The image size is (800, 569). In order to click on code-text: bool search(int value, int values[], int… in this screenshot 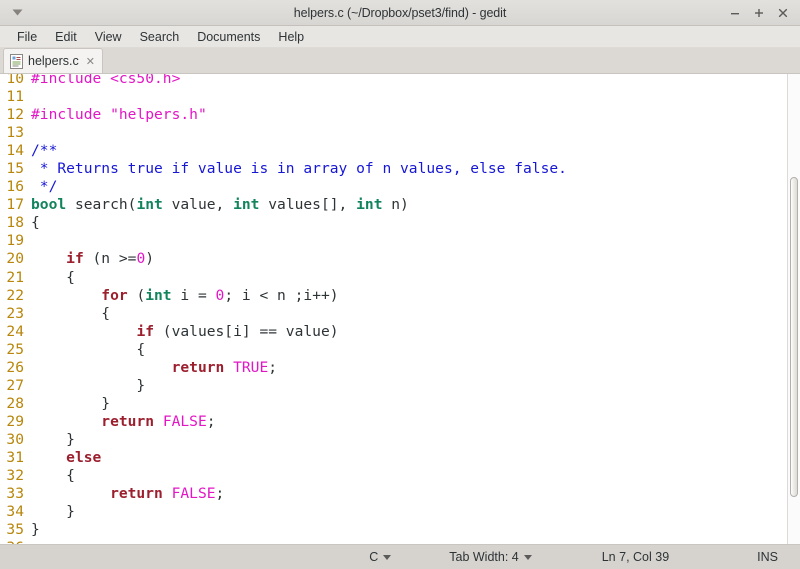, I will do `click(218, 205)`.